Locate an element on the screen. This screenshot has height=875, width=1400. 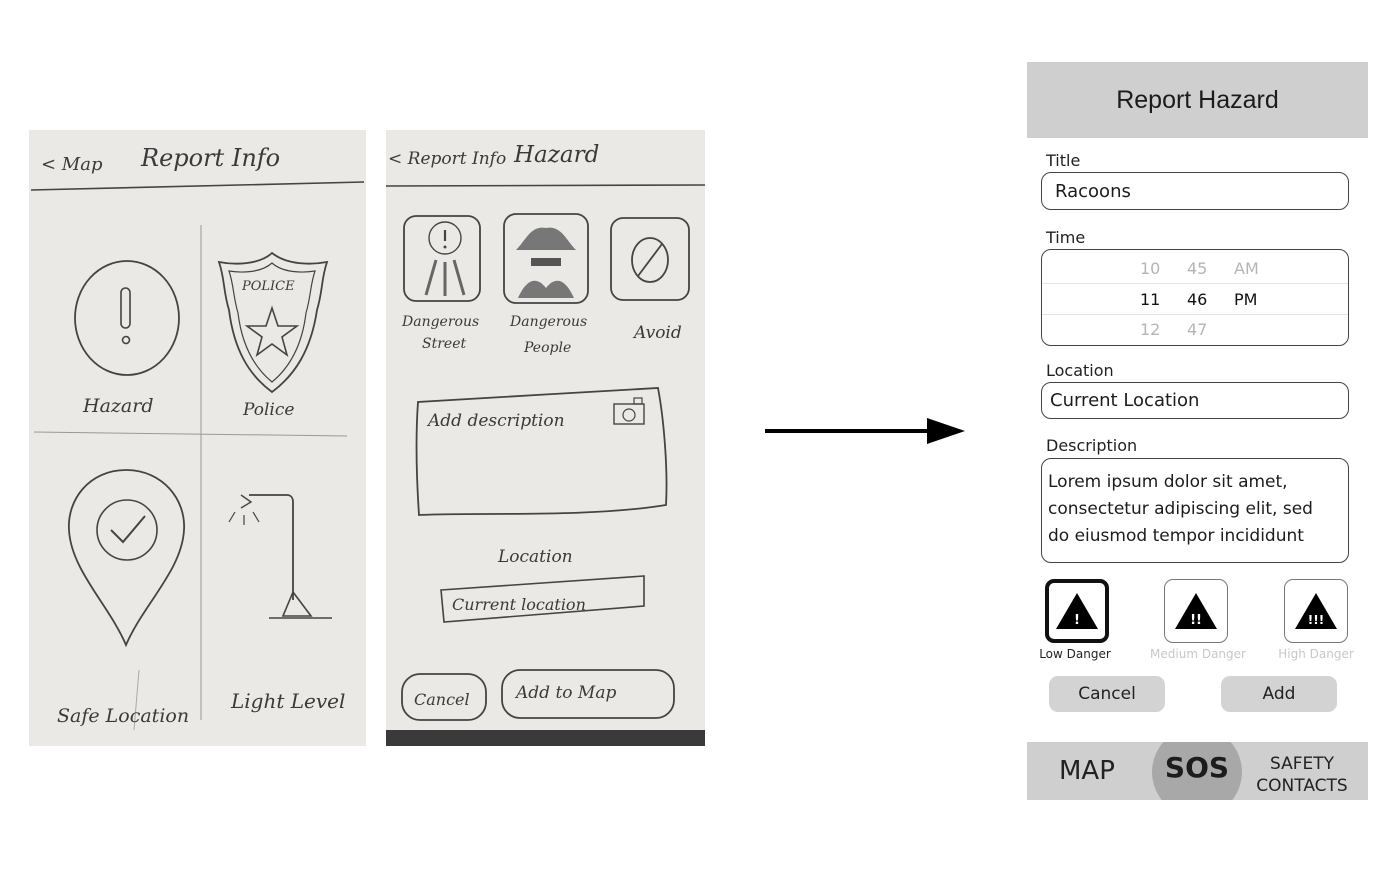
medium-danger-label: Medium Danger is located at coordinates (1198, 654).